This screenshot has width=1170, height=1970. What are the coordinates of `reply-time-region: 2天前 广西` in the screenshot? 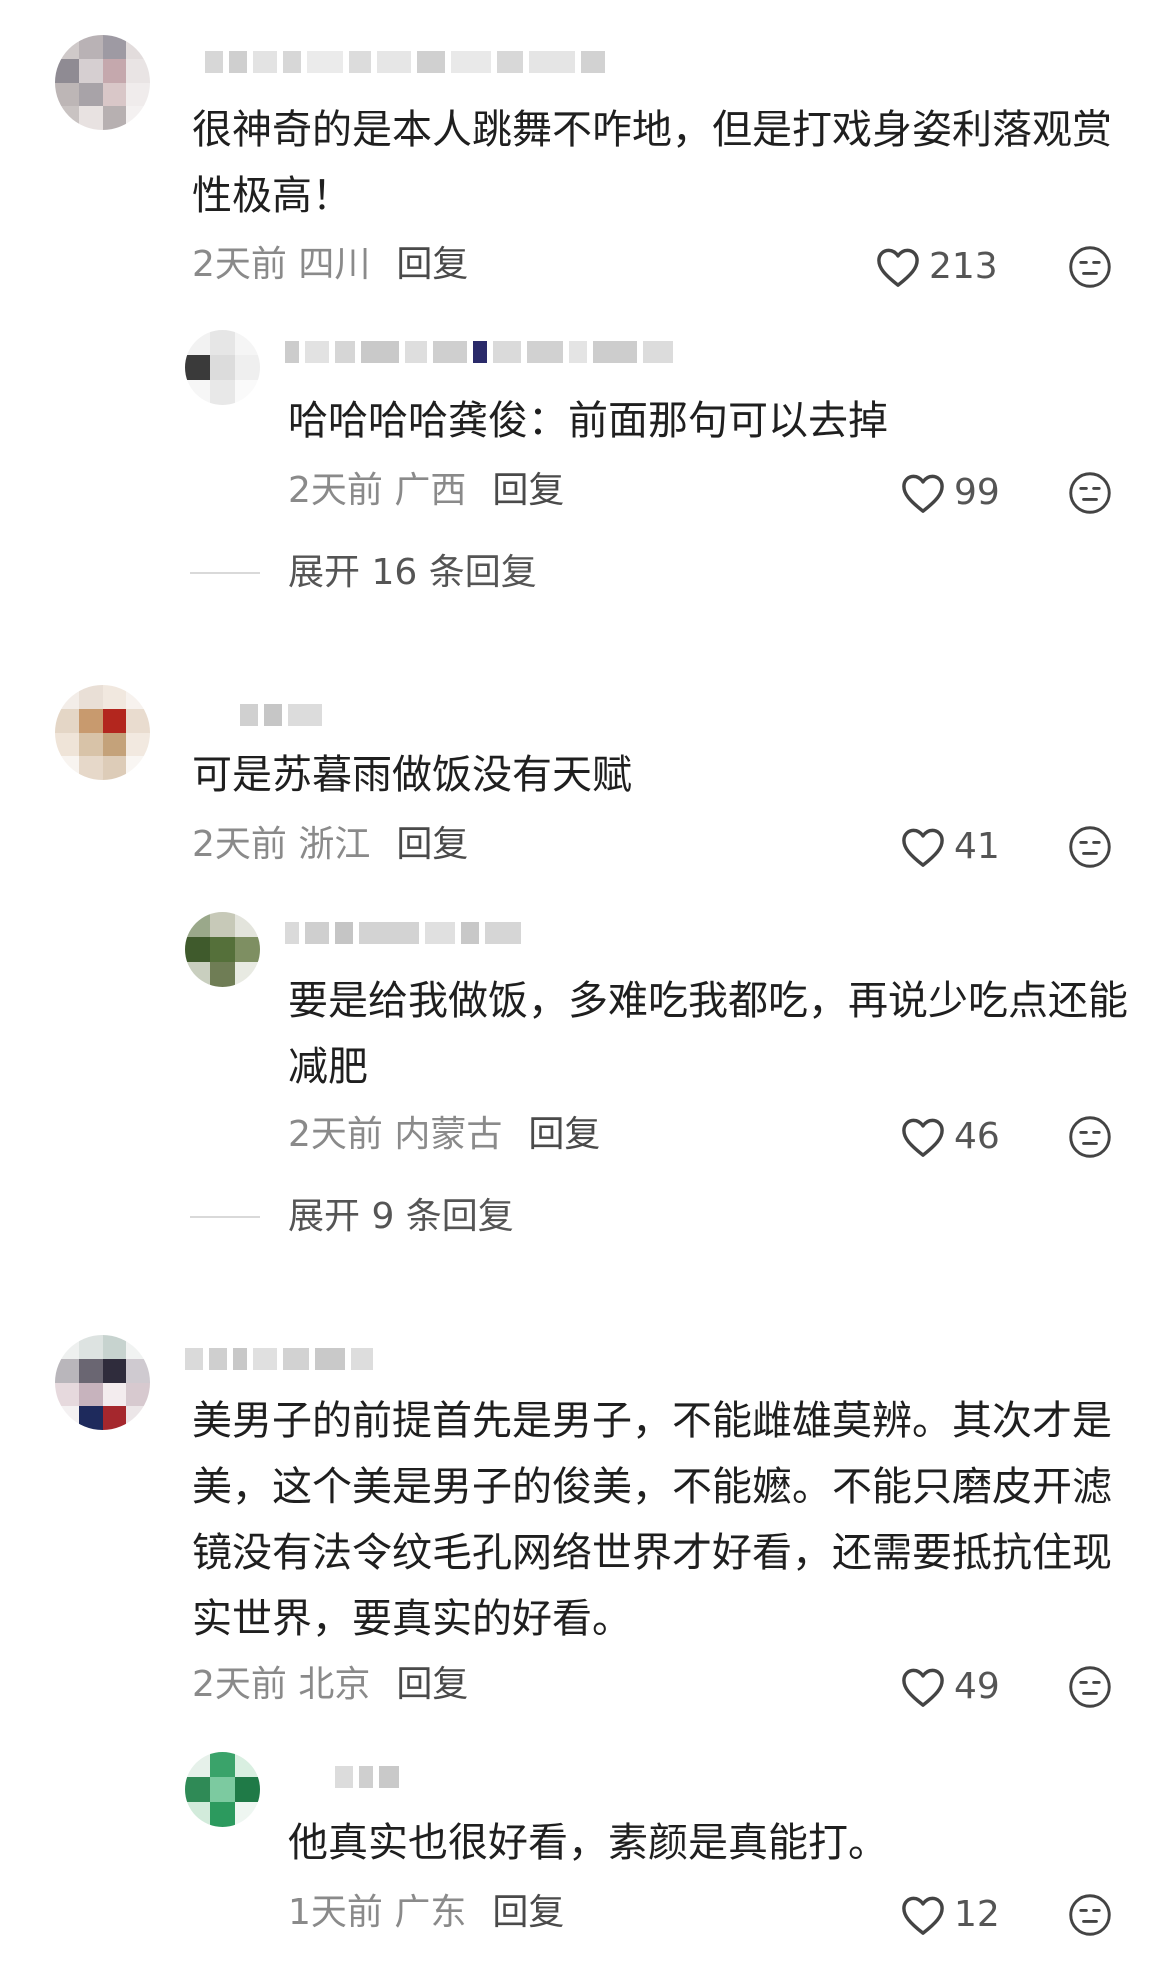 It's located at (377, 490).